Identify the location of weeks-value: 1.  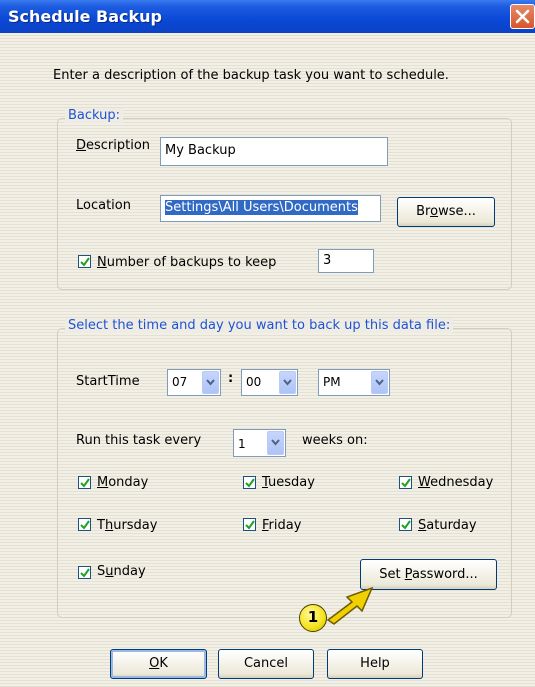
(242, 444).